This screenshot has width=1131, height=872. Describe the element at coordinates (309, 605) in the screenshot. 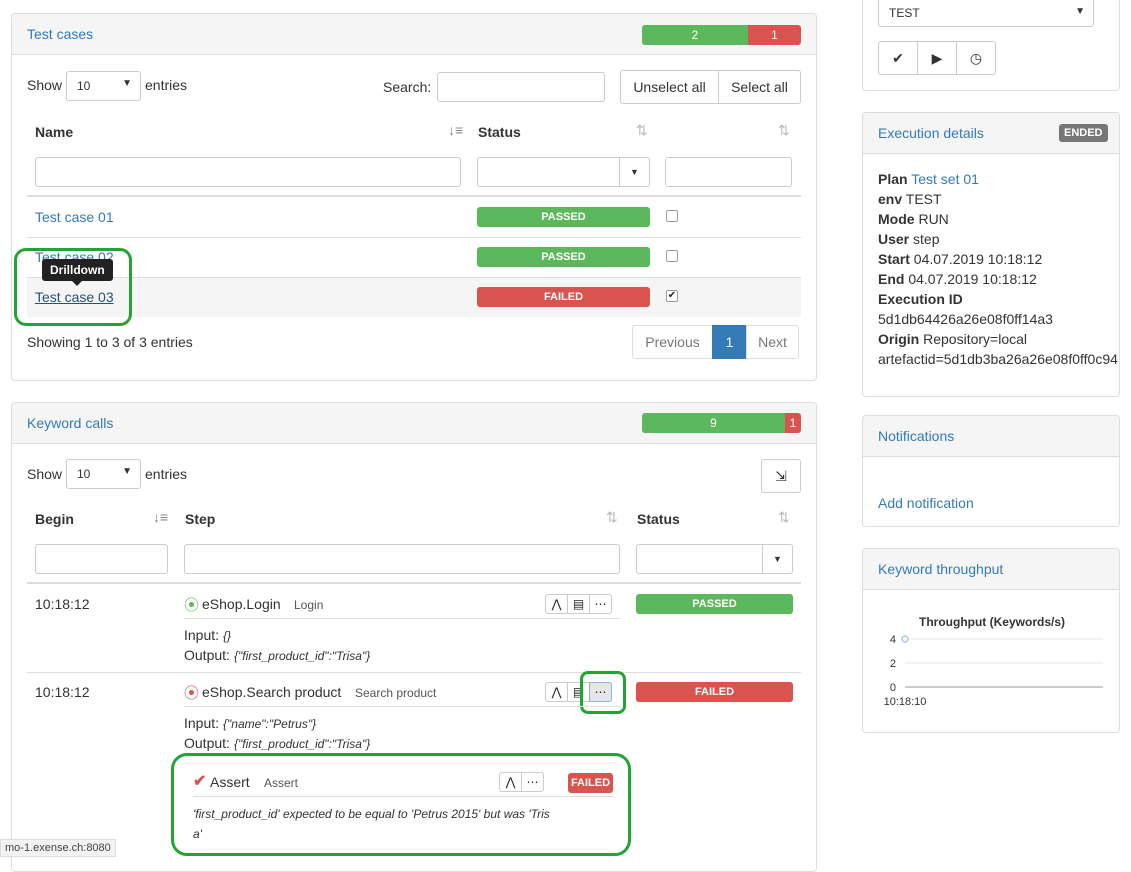

I see `keyword-desc: Login` at that location.